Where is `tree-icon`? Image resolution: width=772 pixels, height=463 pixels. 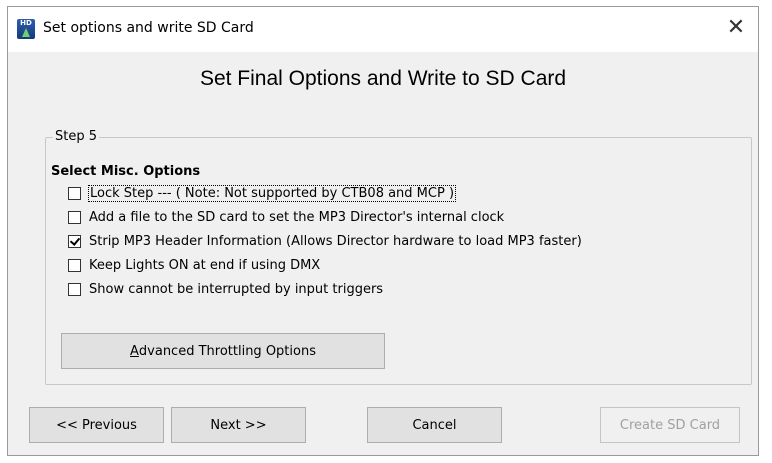
tree-icon is located at coordinates (26, 32).